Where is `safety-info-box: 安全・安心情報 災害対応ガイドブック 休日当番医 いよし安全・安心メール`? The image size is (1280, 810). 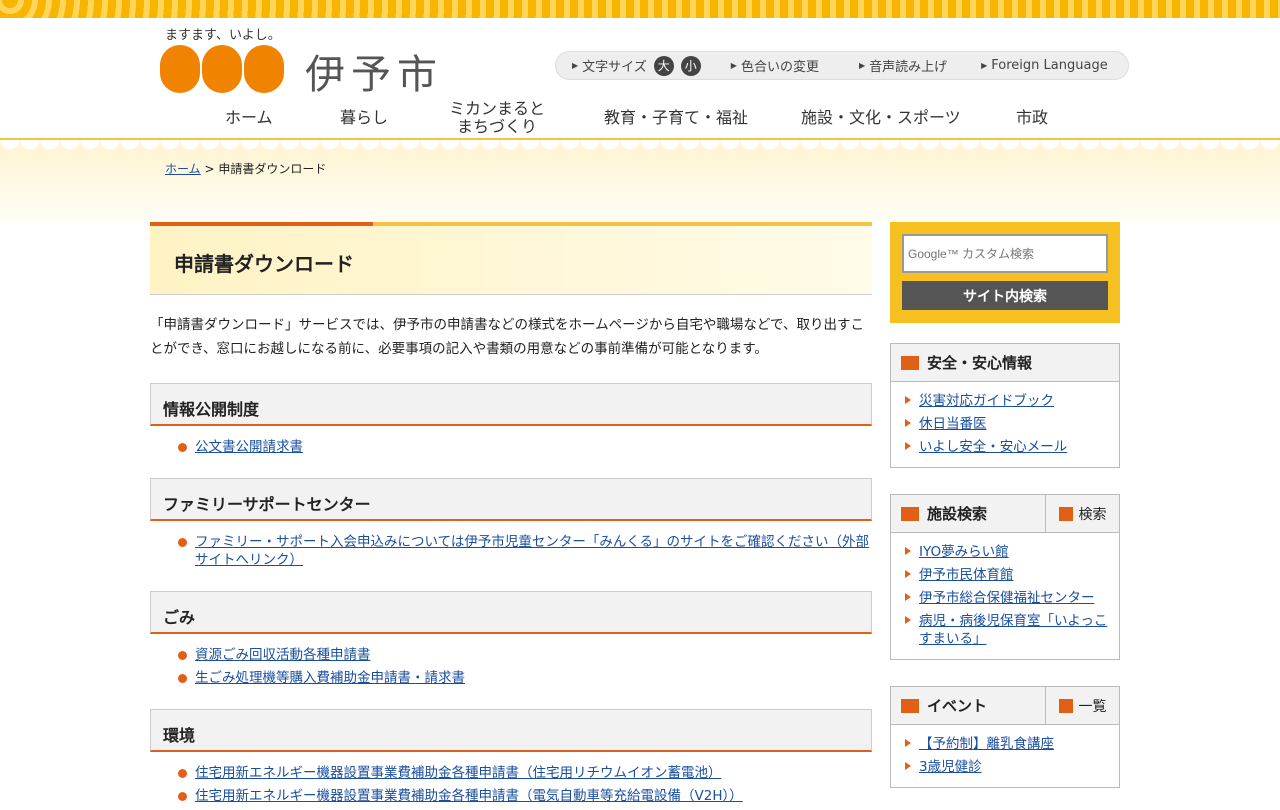 safety-info-box: 安全・安心情報 災害対応ガイドブック 休日当番医 いよし安全・安心メール is located at coordinates (1005, 405).